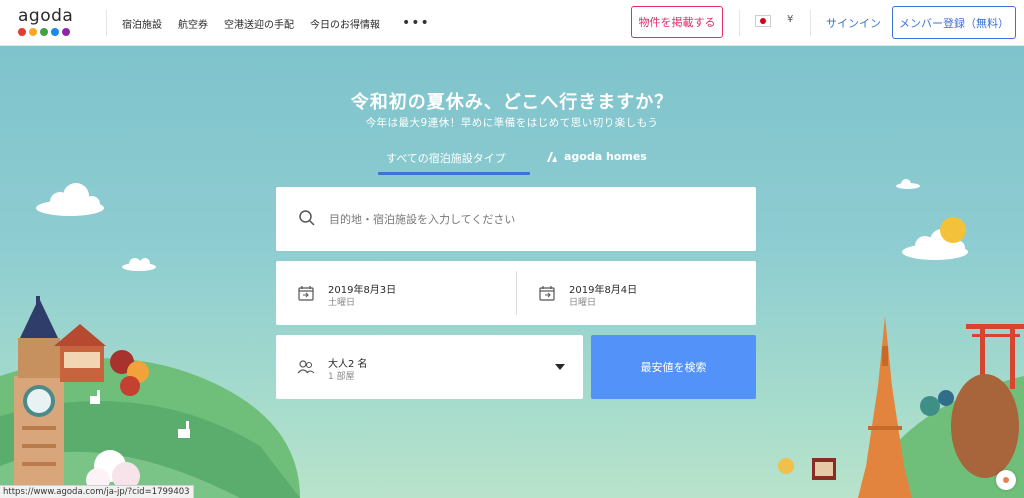 The width and height of the screenshot is (1024, 498). I want to click on search-placeholder: 目的地・宿泊施設を入力してください, so click(422, 219).